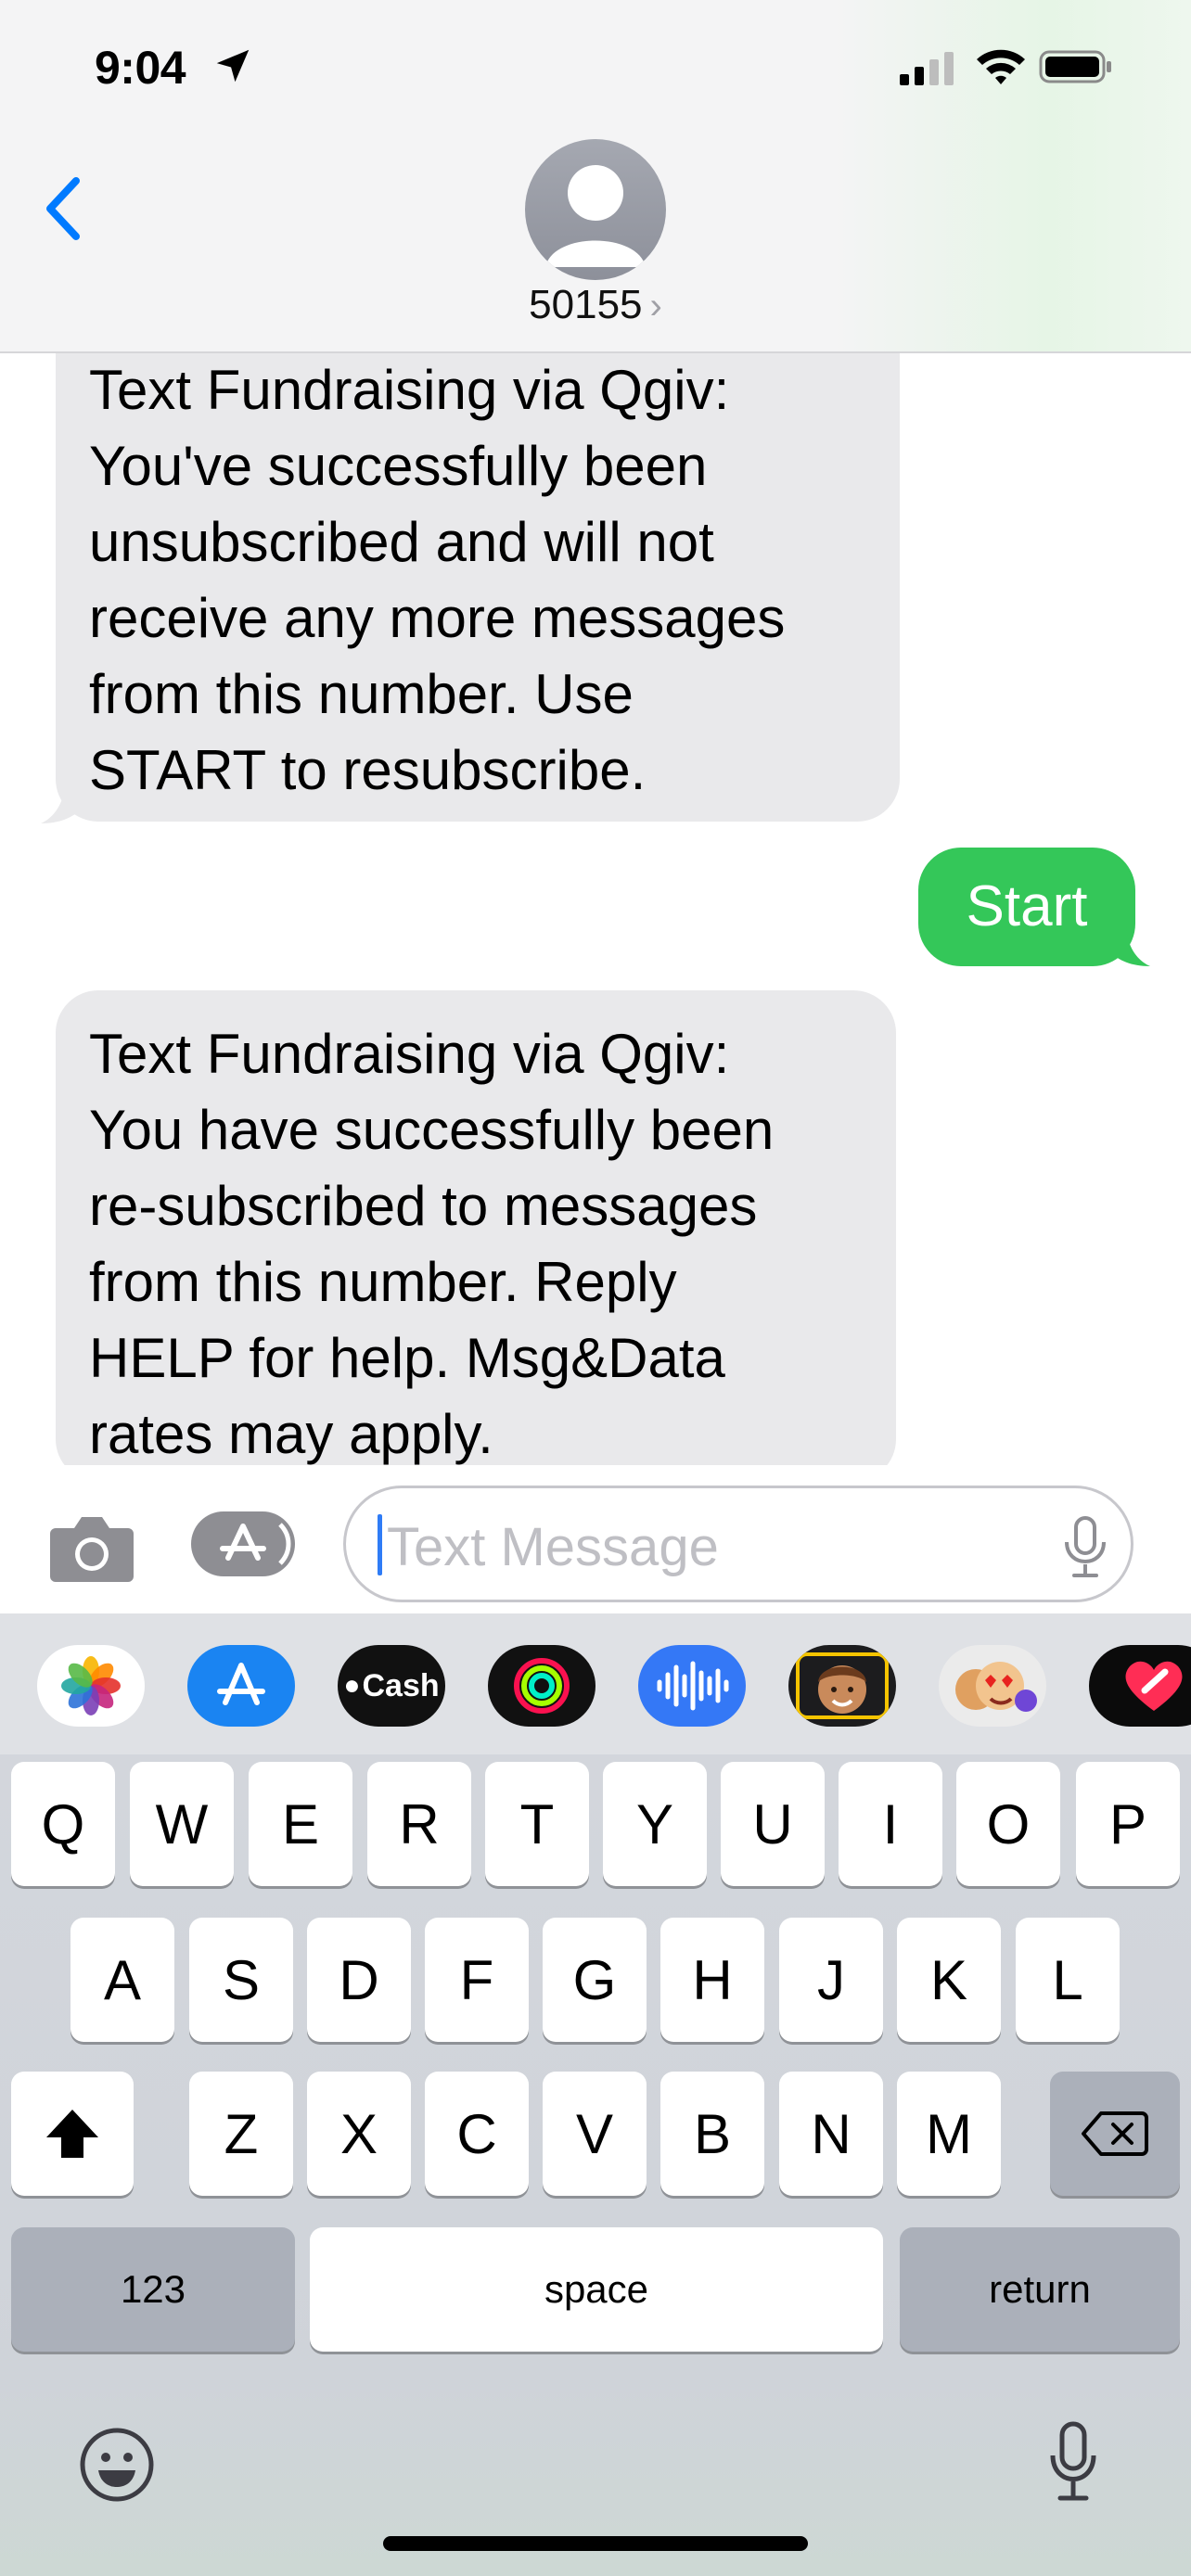 This screenshot has width=1191, height=2576. What do you see at coordinates (586, 304) in the screenshot?
I see `contact-number: 50155` at bounding box center [586, 304].